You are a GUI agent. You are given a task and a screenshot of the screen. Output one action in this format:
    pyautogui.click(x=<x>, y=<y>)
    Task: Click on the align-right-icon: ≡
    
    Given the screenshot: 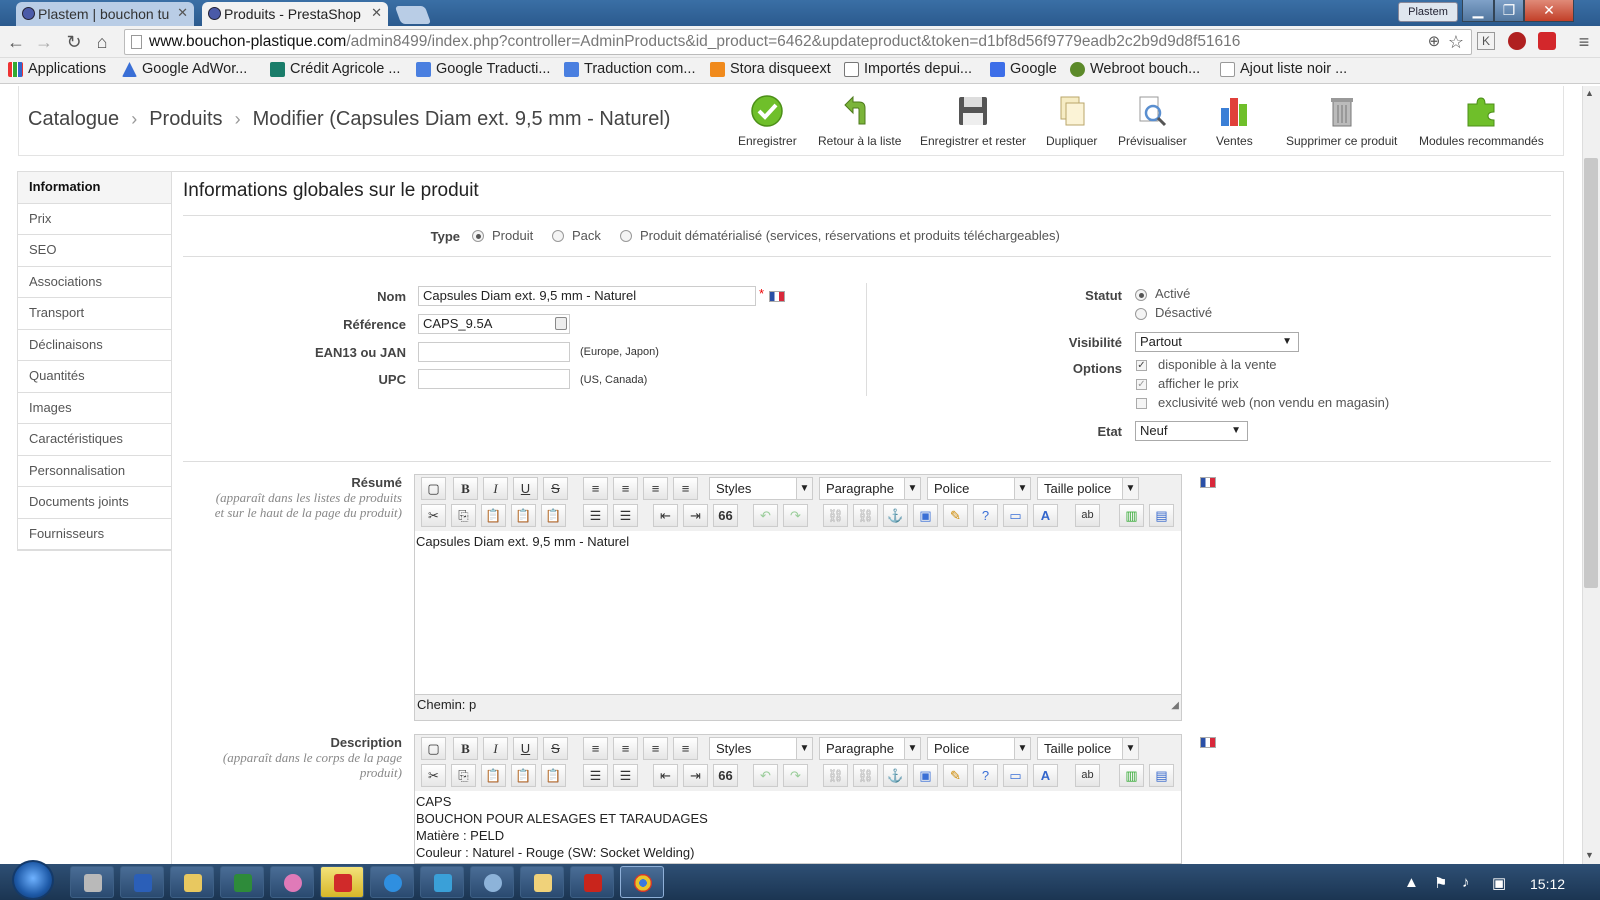 What is the action you would take?
    pyautogui.click(x=655, y=748)
    